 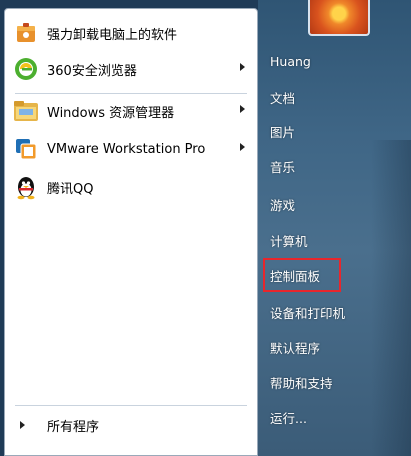 What do you see at coordinates (339, 18) in the screenshot?
I see `user-avatar` at bounding box center [339, 18].